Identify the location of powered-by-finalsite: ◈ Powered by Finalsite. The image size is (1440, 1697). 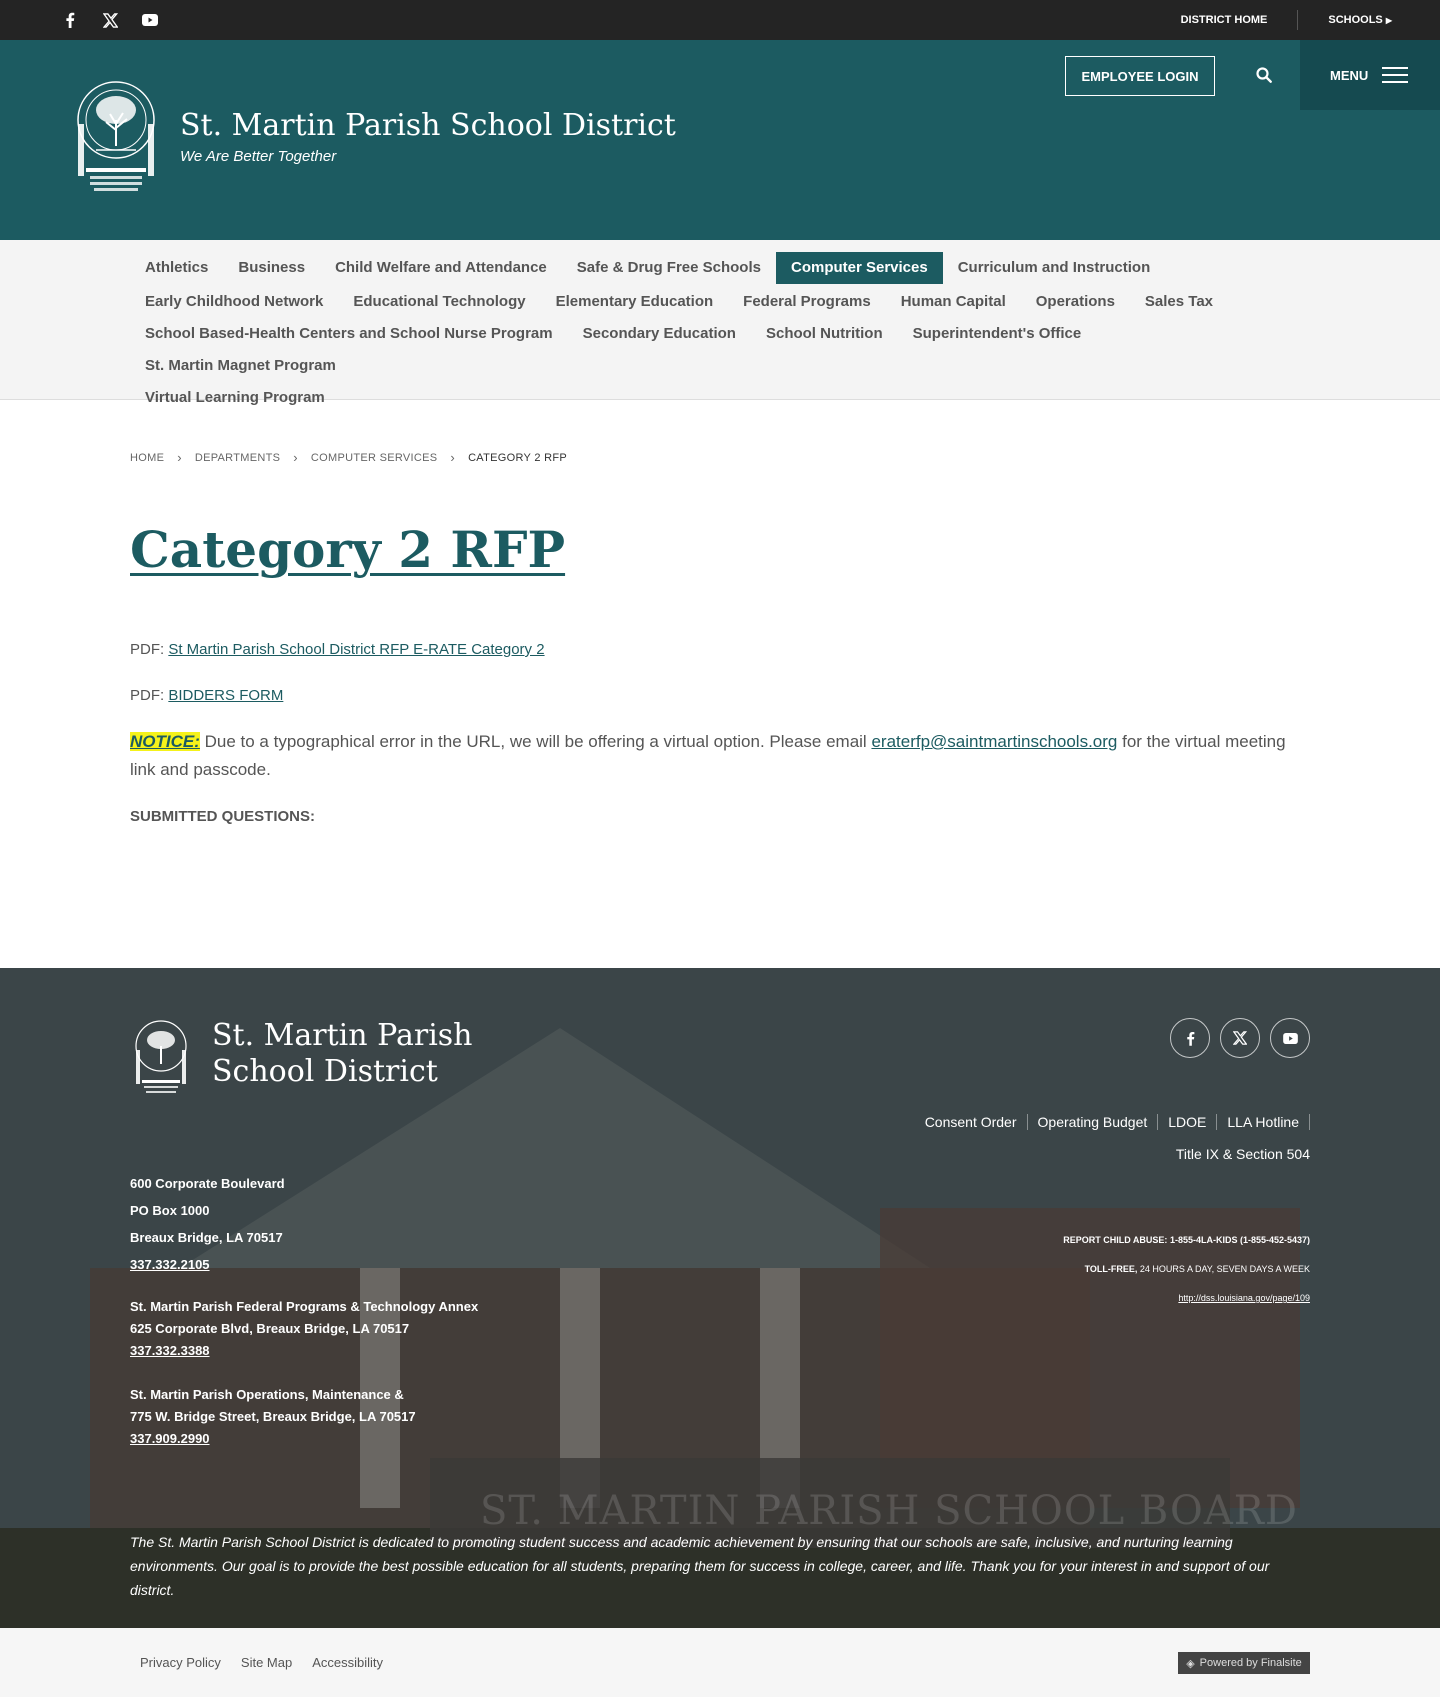
(1244, 1663).